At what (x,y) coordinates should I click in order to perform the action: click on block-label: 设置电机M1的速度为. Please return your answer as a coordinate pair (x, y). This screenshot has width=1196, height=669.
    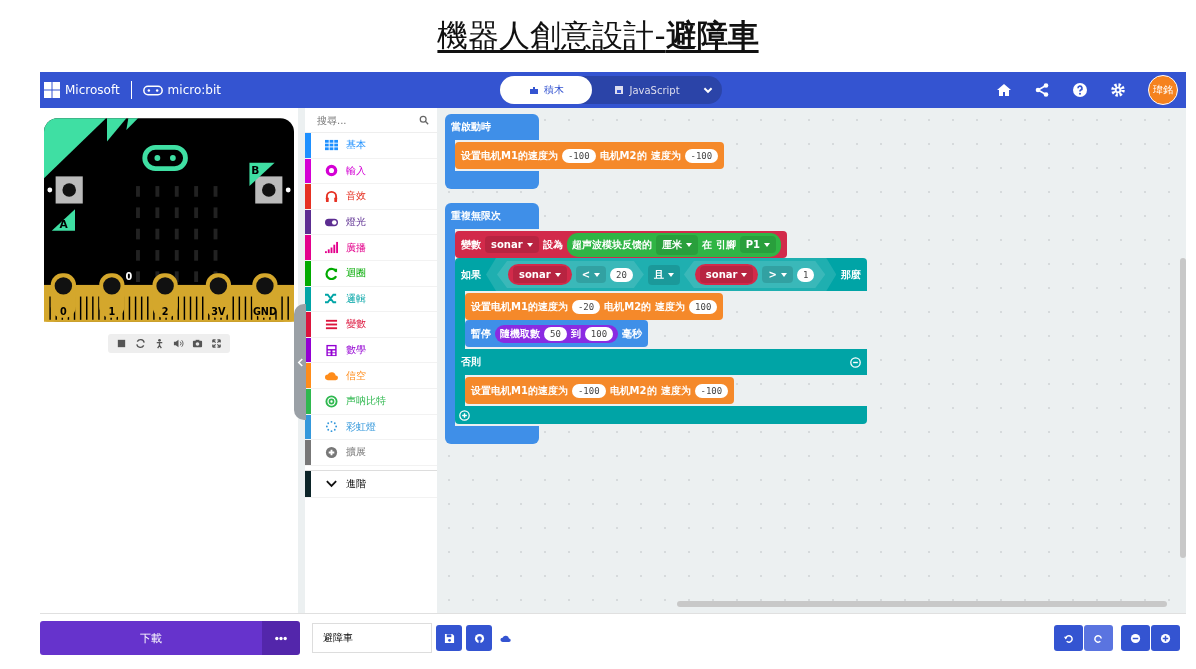
    Looking at the image, I should click on (519, 306).